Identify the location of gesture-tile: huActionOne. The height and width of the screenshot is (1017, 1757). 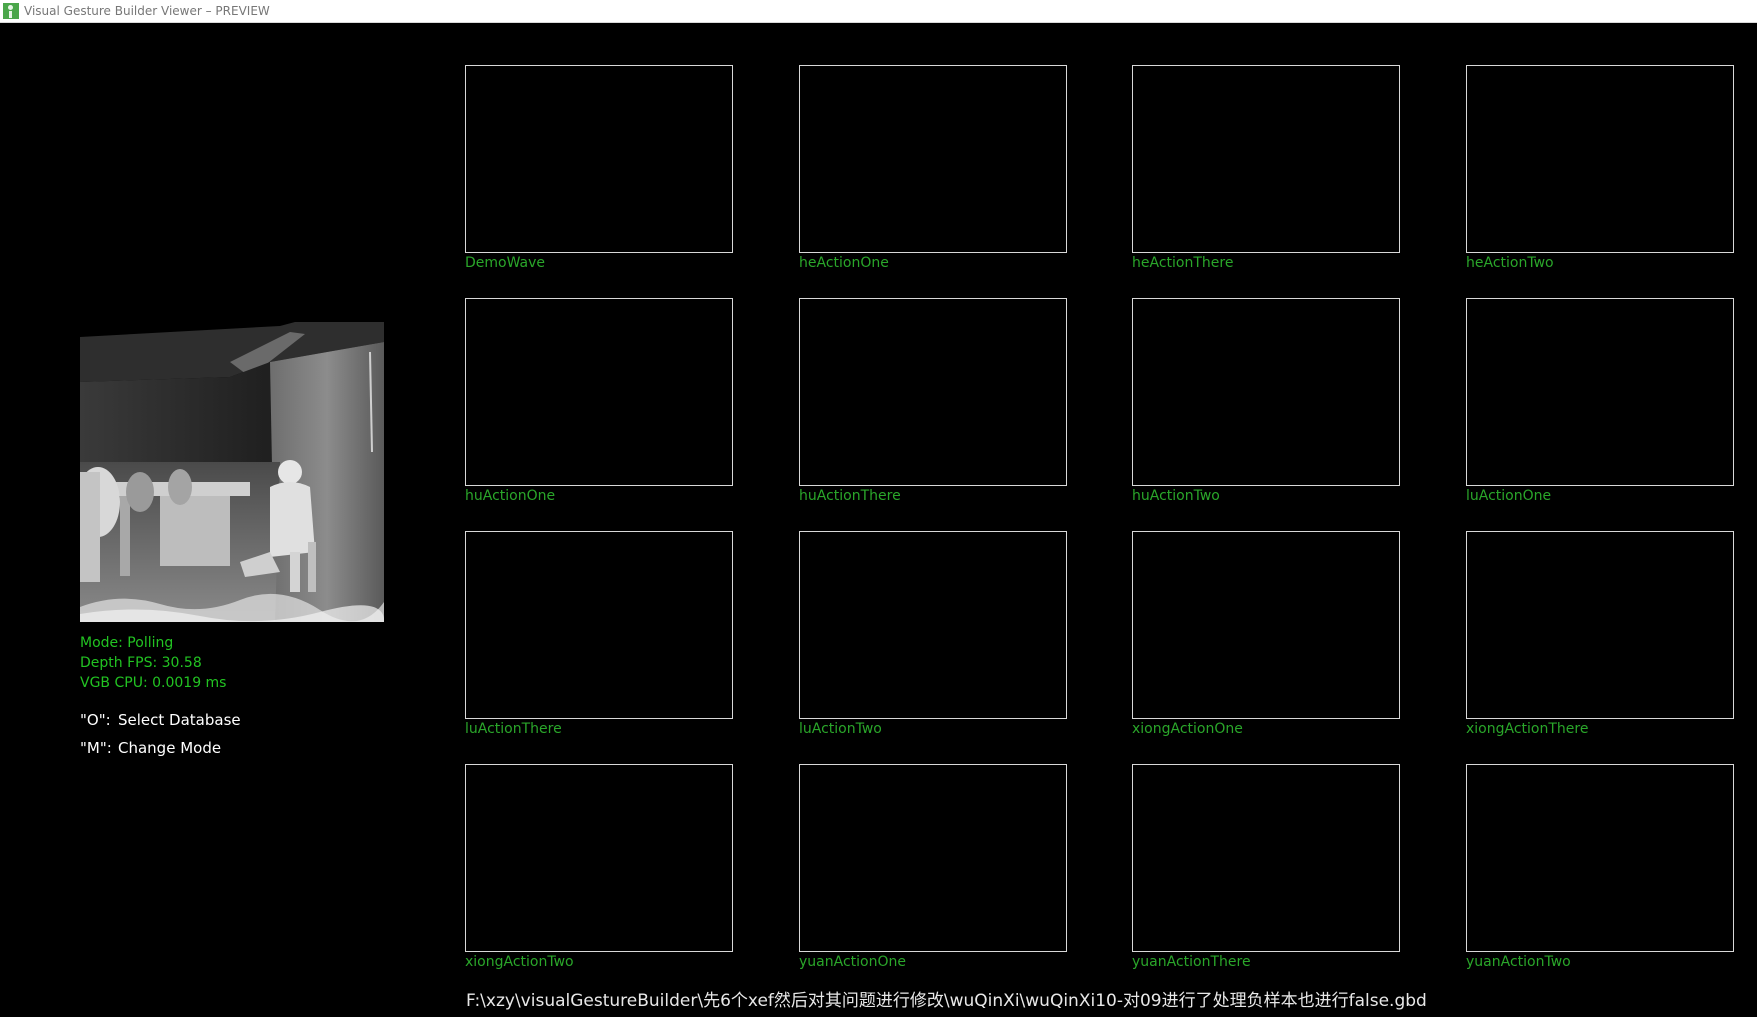
(599, 401).